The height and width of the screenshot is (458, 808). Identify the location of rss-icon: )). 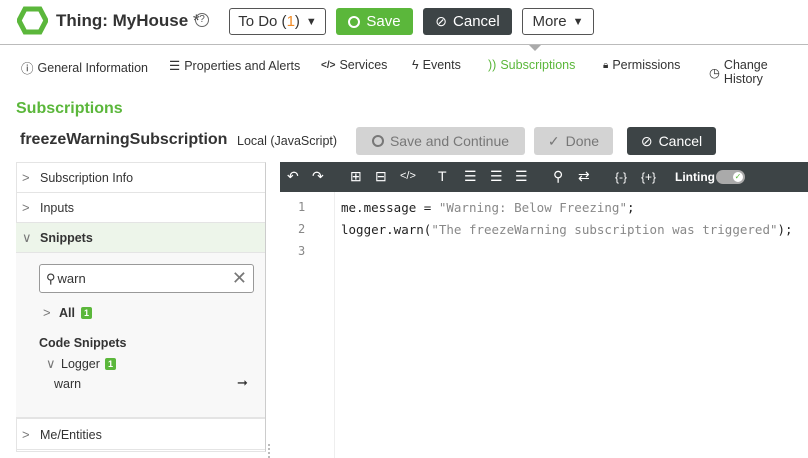
(492, 65).